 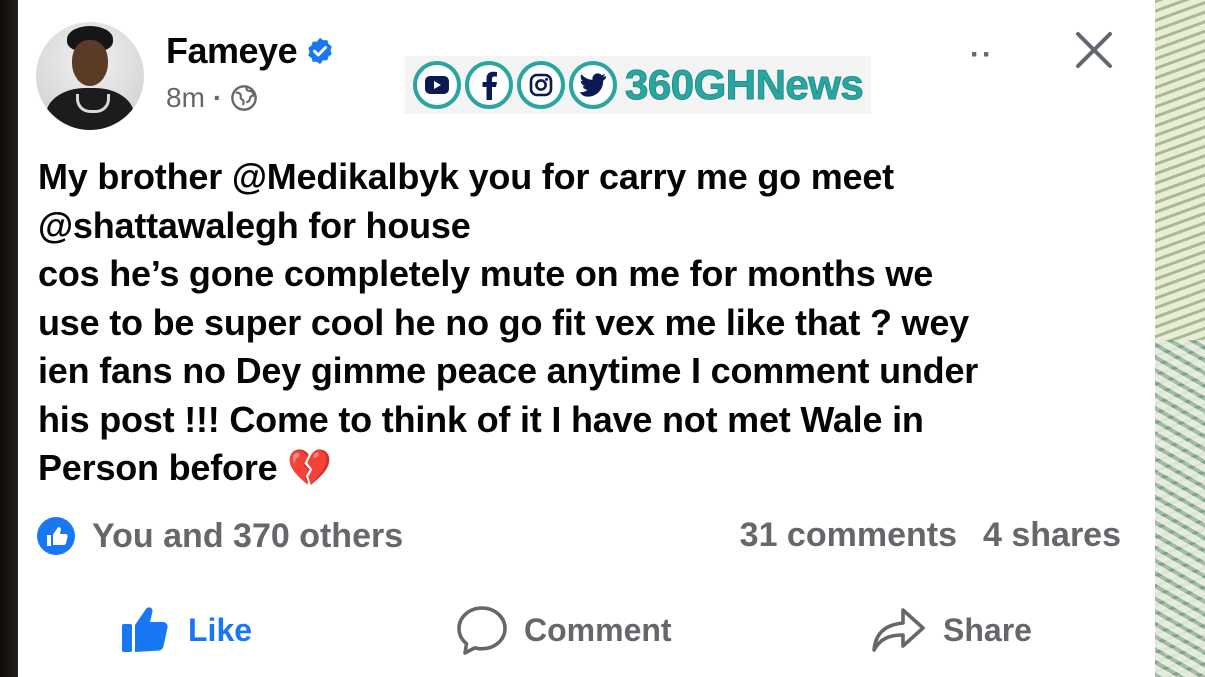 What do you see at coordinates (1094, 50) in the screenshot?
I see `close-icon` at bounding box center [1094, 50].